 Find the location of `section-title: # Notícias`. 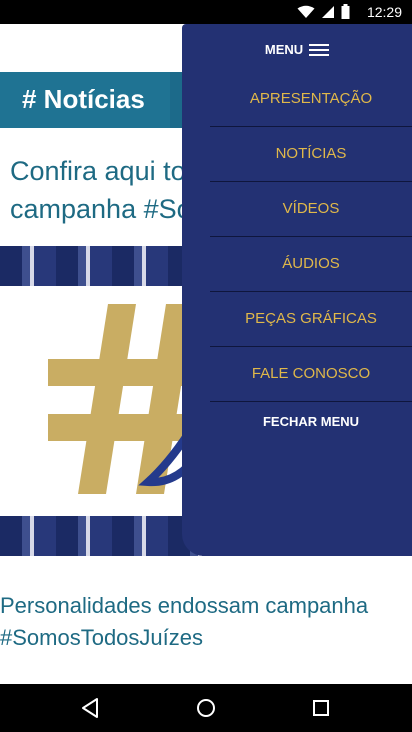

section-title: # Notícias is located at coordinates (83, 99).